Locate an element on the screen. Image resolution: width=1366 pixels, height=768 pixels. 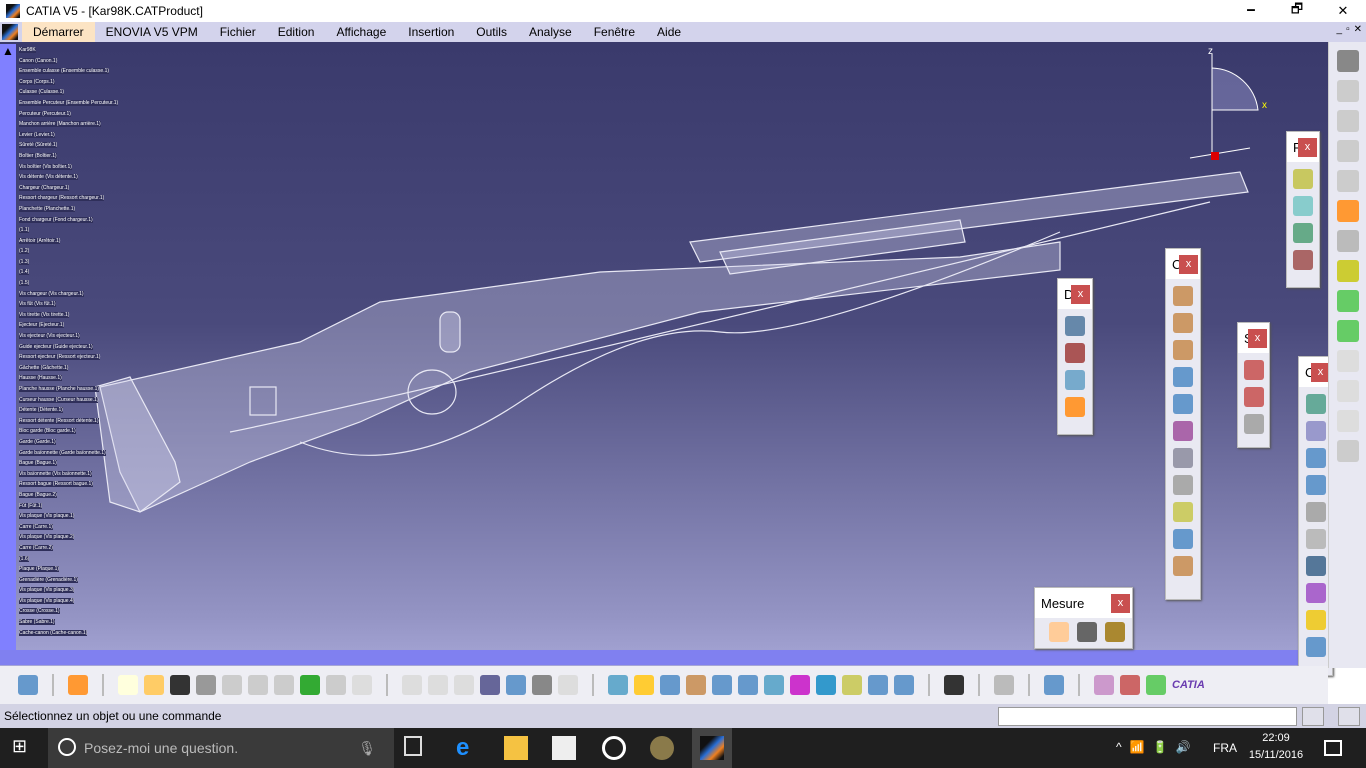
paste-icon is located at coordinates (284, 685).